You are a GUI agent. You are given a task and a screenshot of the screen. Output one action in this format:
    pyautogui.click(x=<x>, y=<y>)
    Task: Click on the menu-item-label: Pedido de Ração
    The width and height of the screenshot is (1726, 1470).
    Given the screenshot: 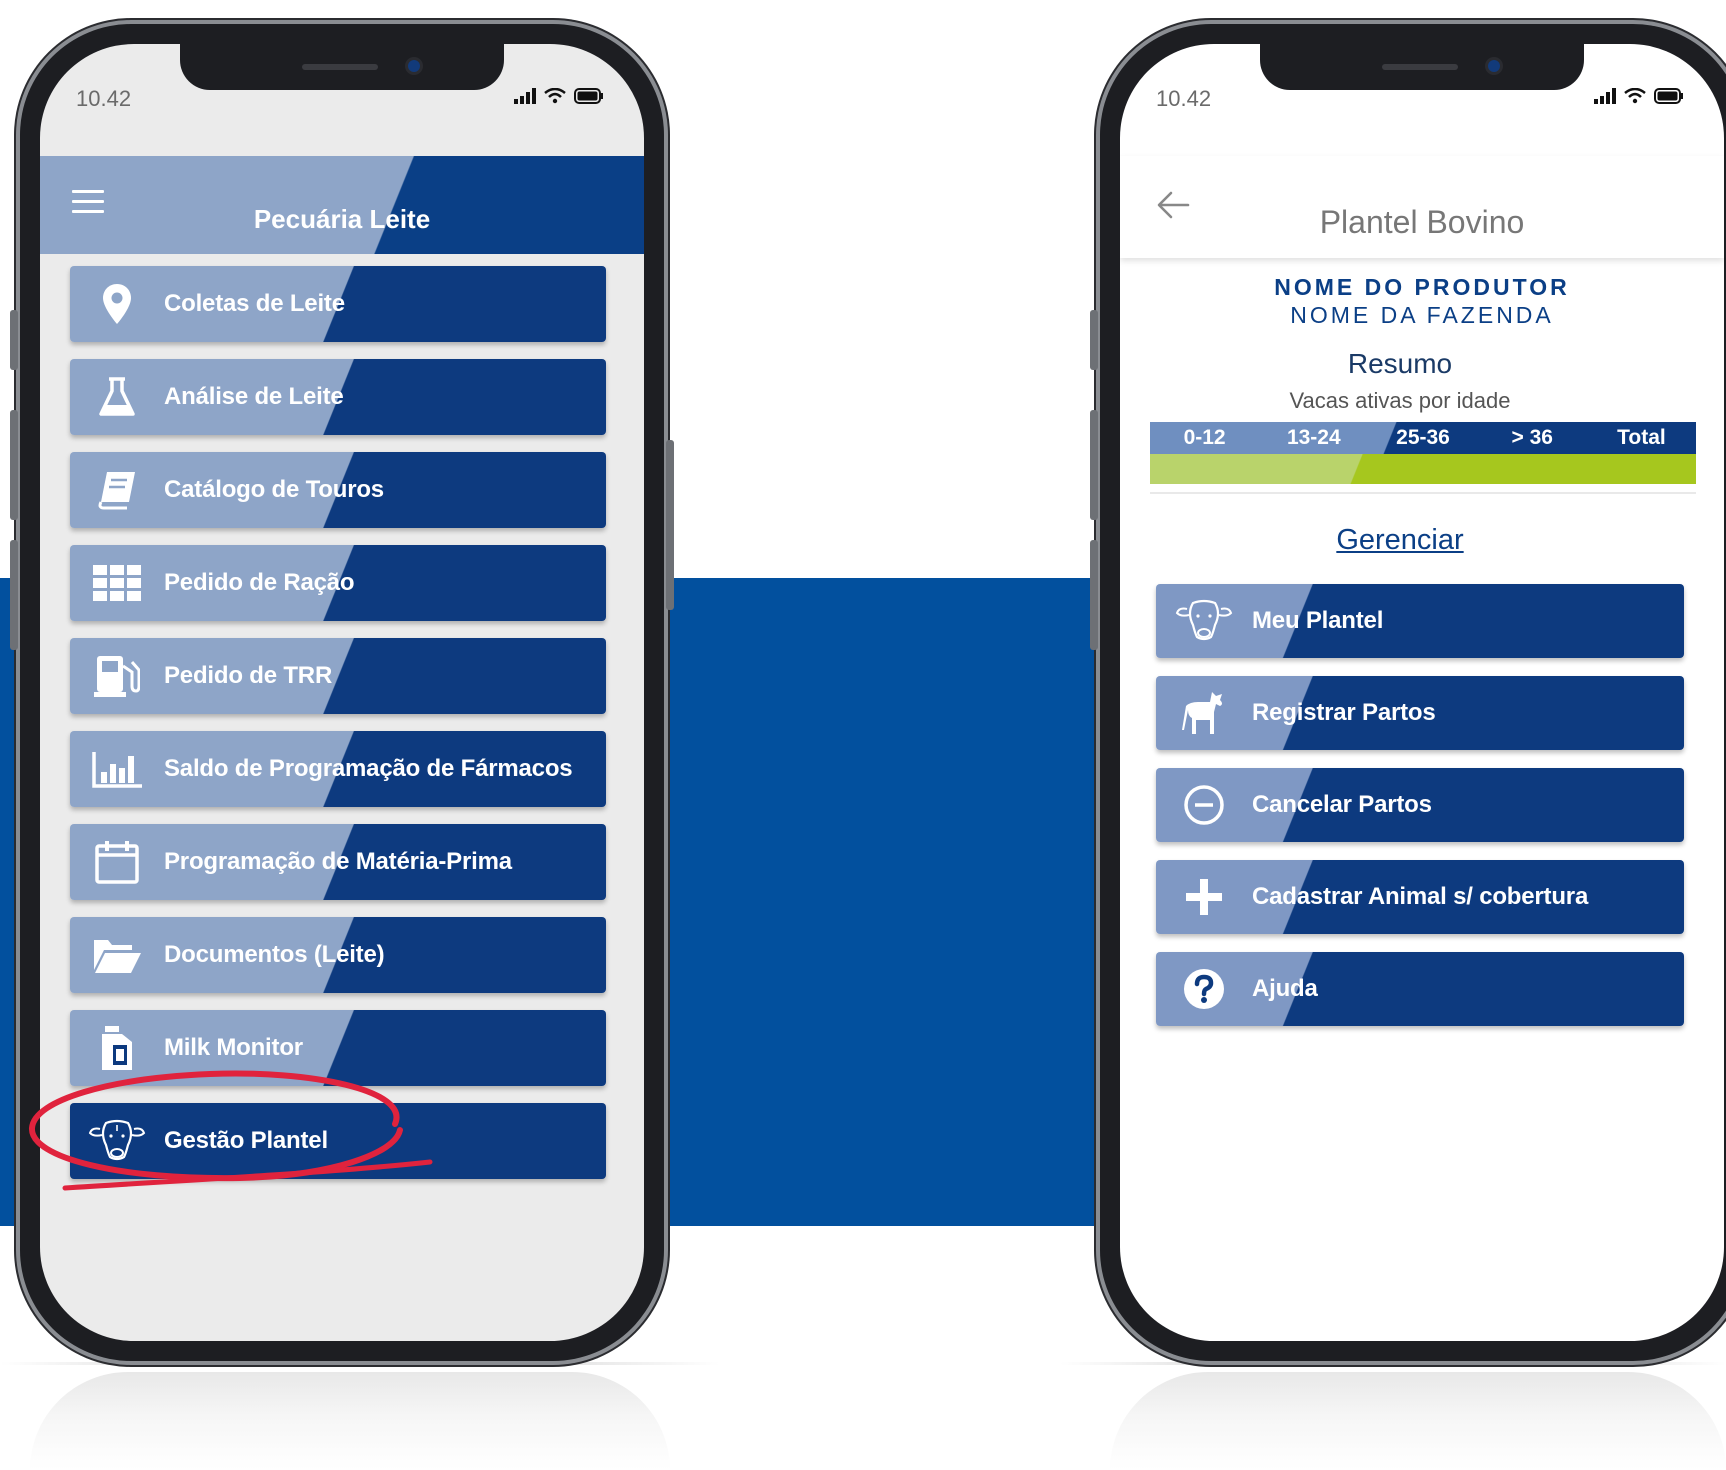 What is the action you would take?
    pyautogui.click(x=259, y=582)
    